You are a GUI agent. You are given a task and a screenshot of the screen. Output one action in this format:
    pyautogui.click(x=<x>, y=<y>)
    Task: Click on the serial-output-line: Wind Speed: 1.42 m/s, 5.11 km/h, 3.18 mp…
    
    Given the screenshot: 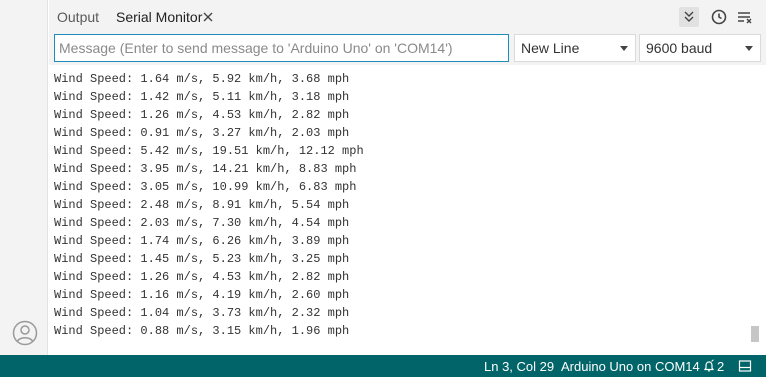 What is the action you would take?
    pyautogui.click(x=202, y=97)
    